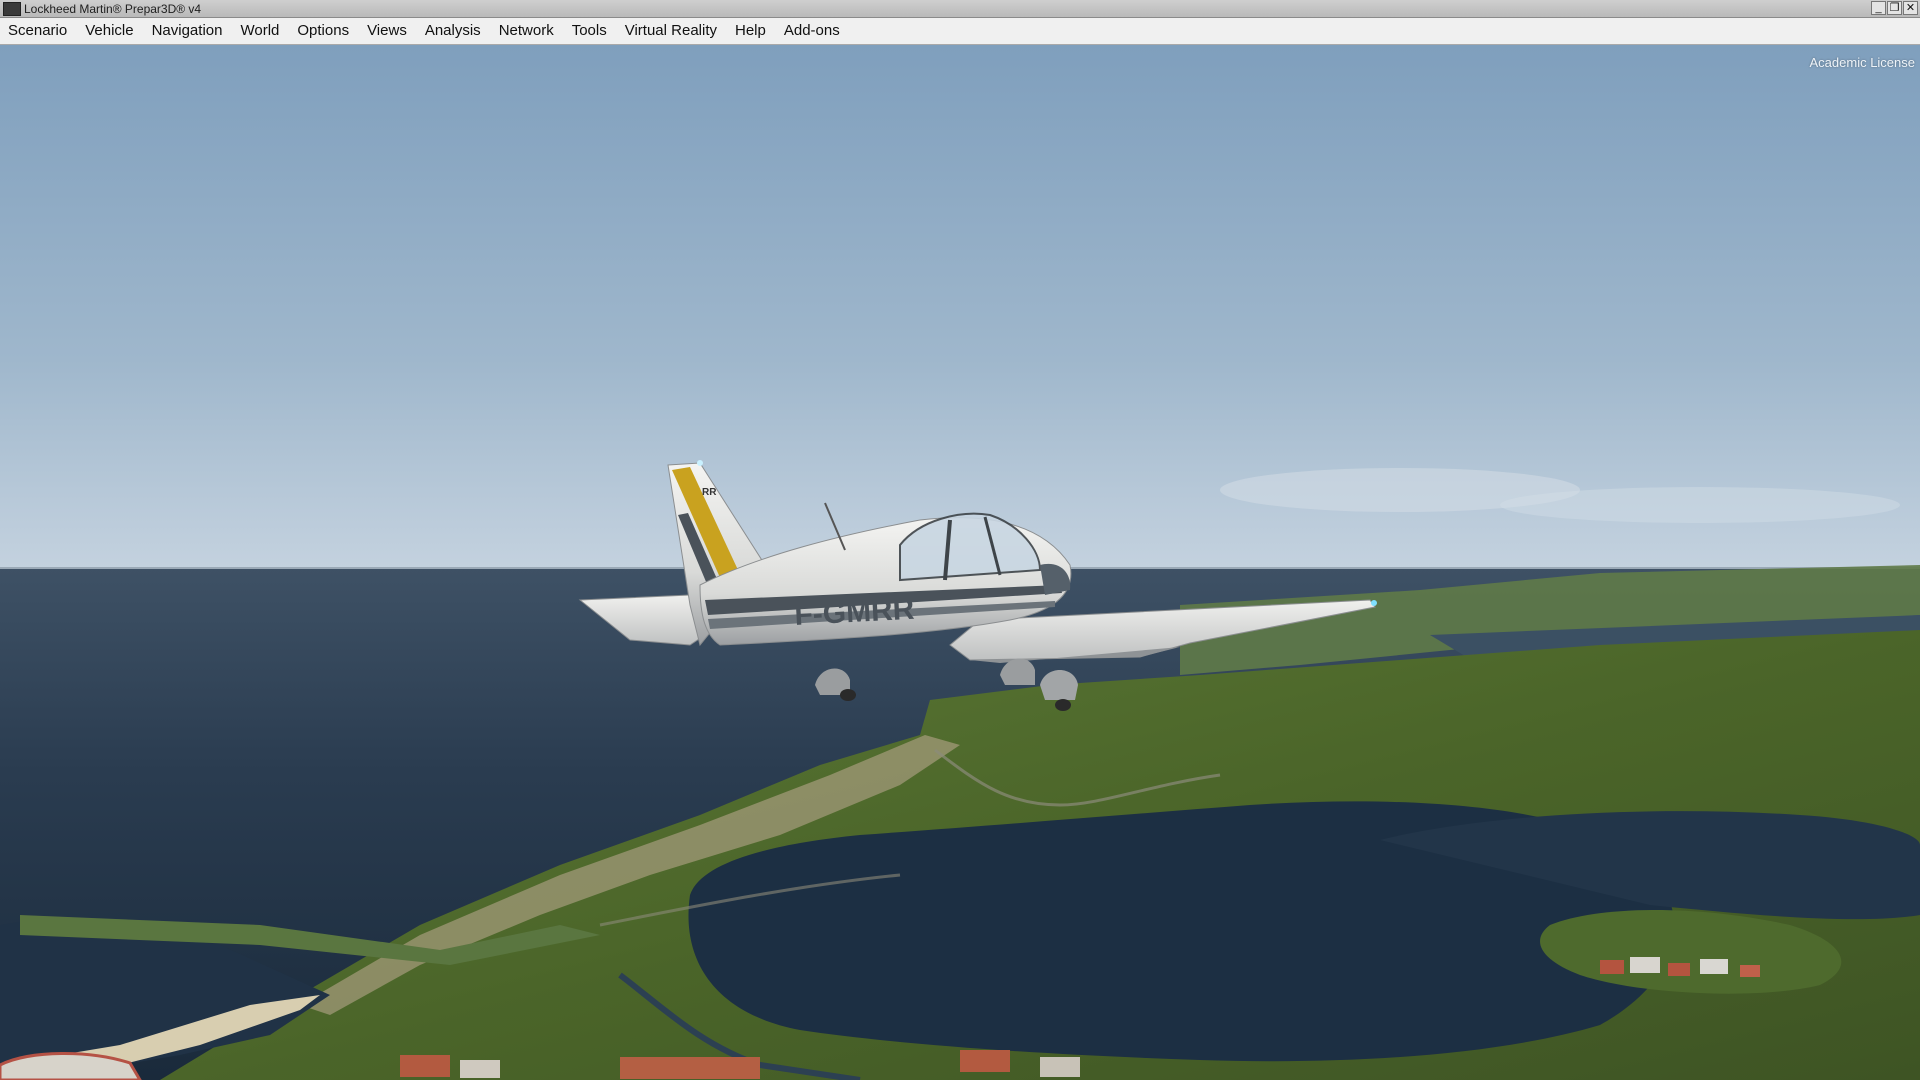 This screenshot has height=1080, width=1920. I want to click on menu-scenario: Scenario, so click(38, 31).